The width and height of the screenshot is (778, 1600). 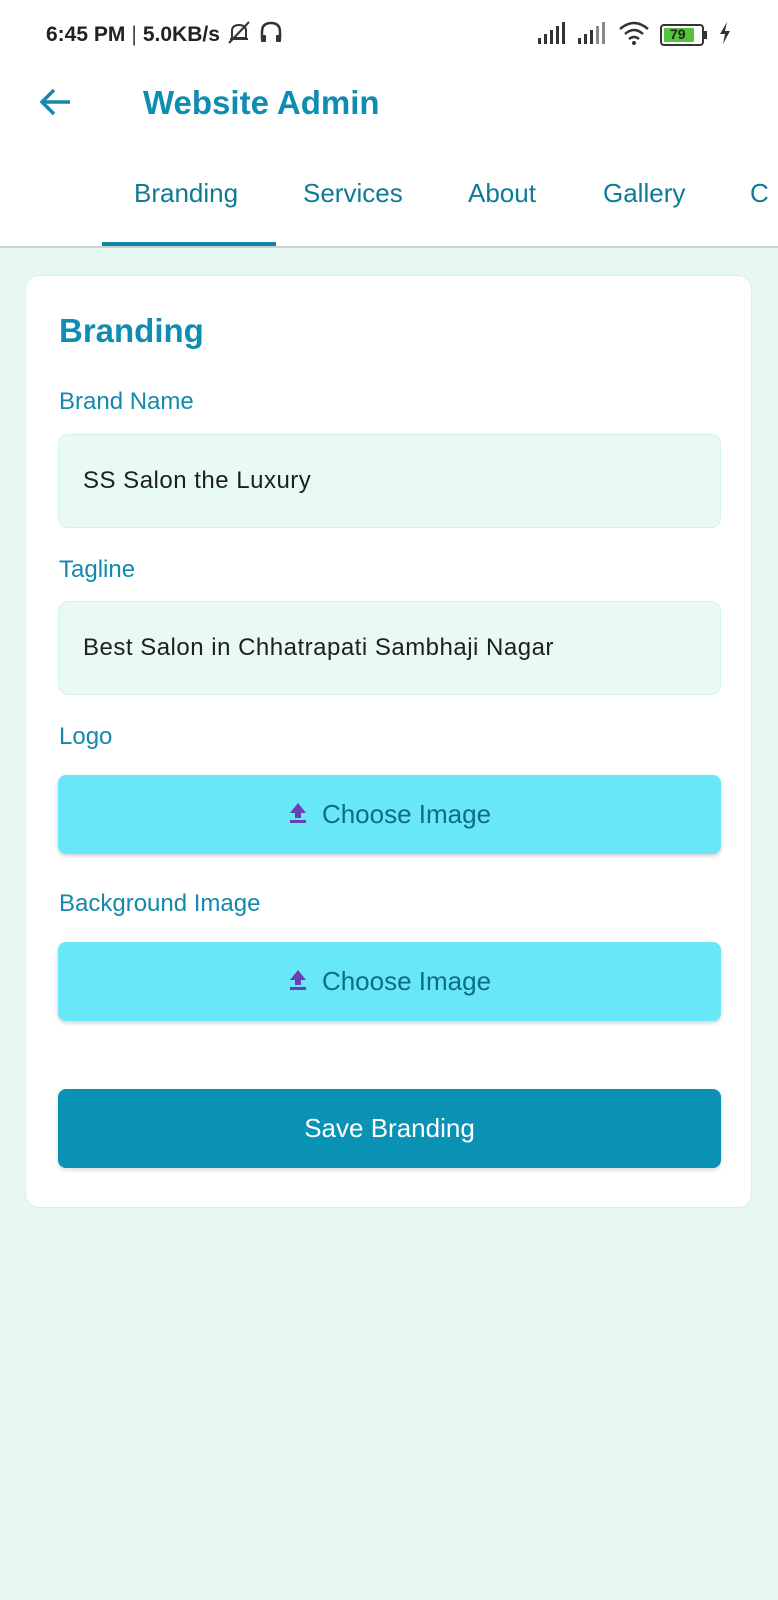 I want to click on status-time: 6:45 PM, so click(x=86, y=34).